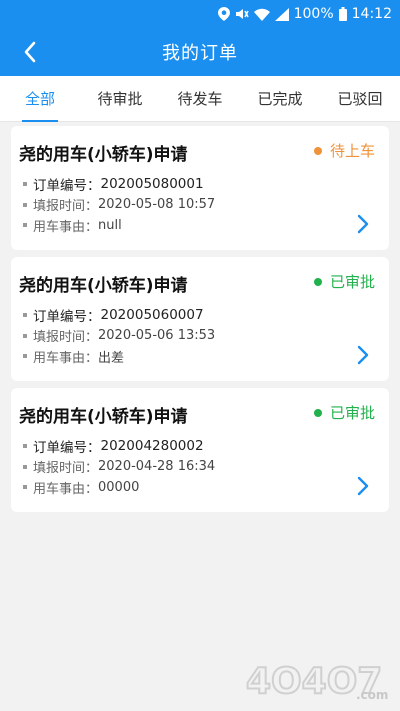  I want to click on tab-pending-departure: 待发车, so click(200, 99).